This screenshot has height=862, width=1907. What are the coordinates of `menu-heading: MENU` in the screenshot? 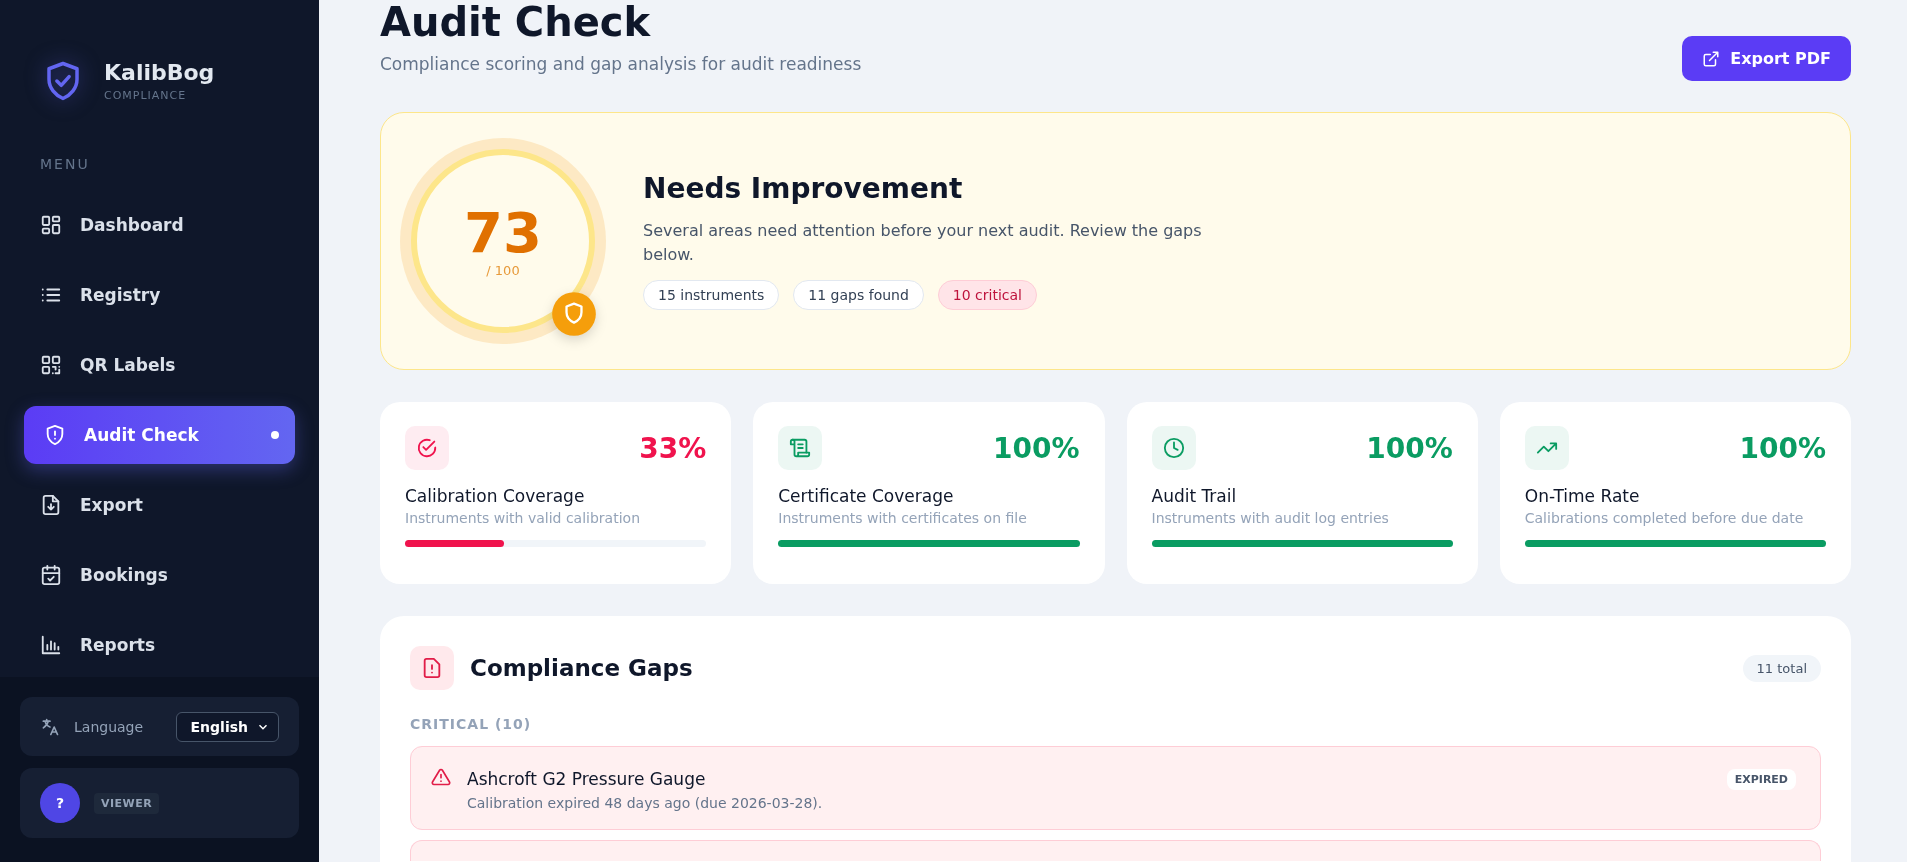 It's located at (65, 163).